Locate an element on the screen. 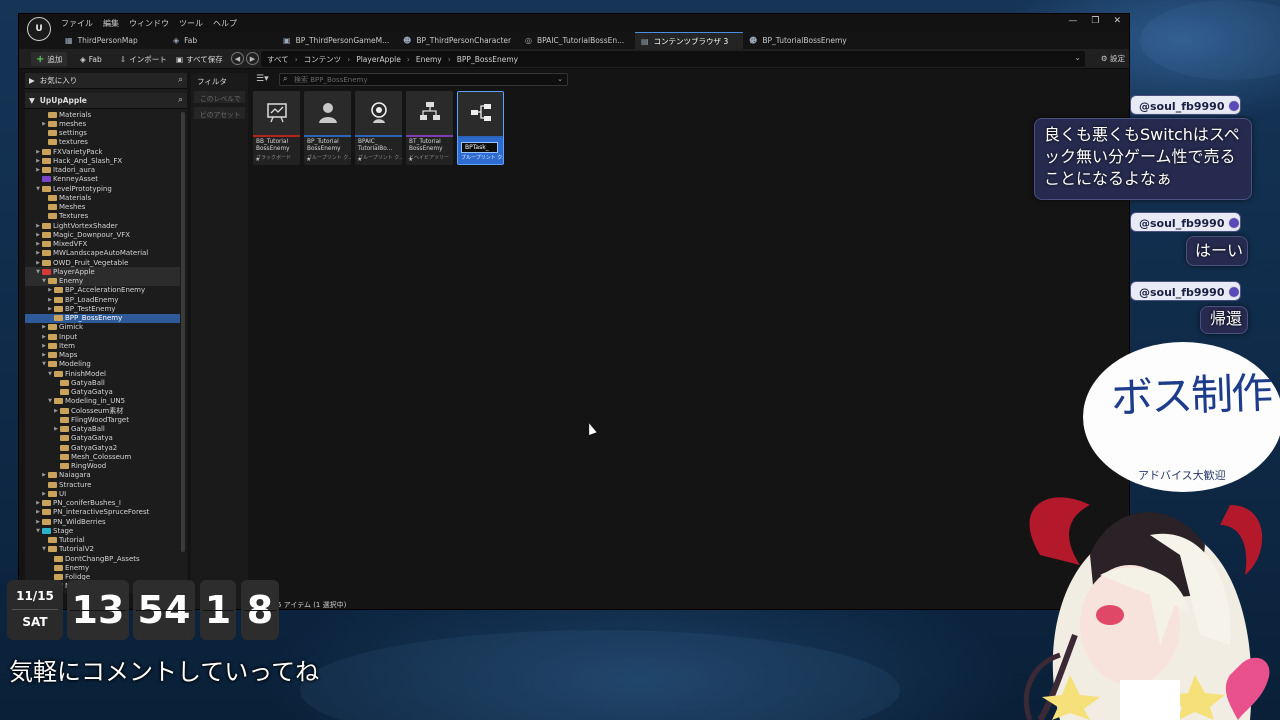 The height and width of the screenshot is (720, 1280). tree-item: Tutorial is located at coordinates (102, 540).